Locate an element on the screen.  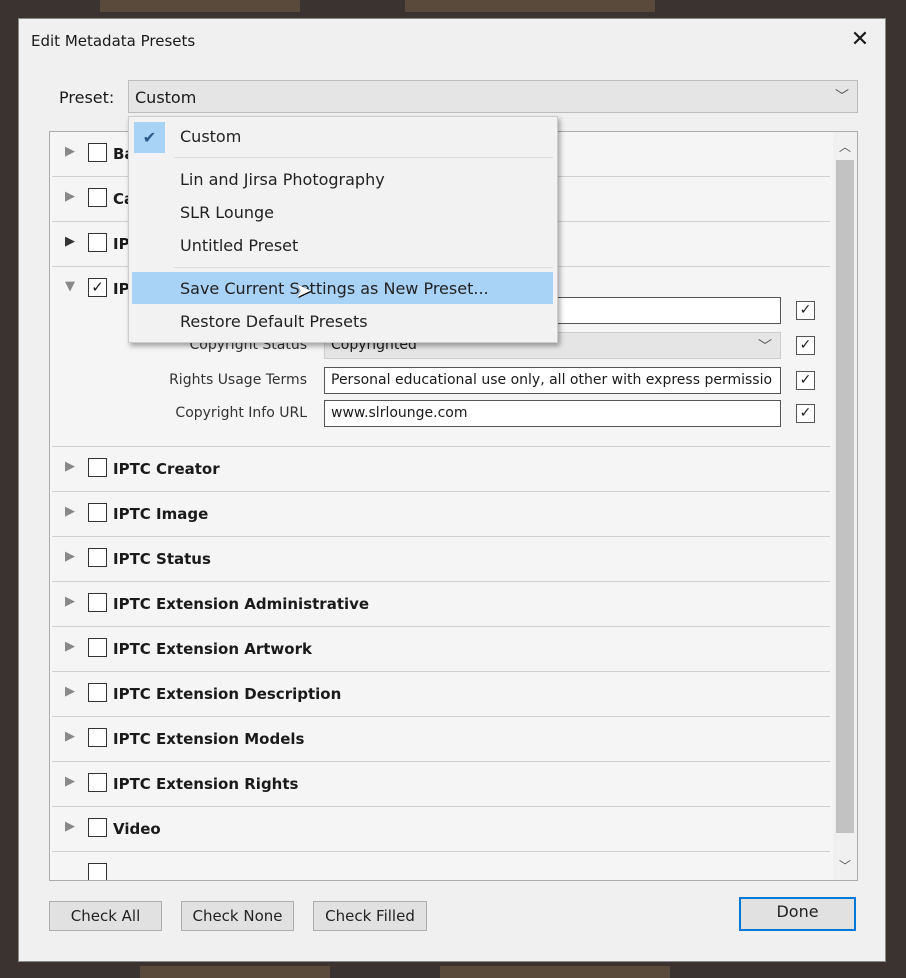
field-label: Copyright Info URL is located at coordinates (241, 413).